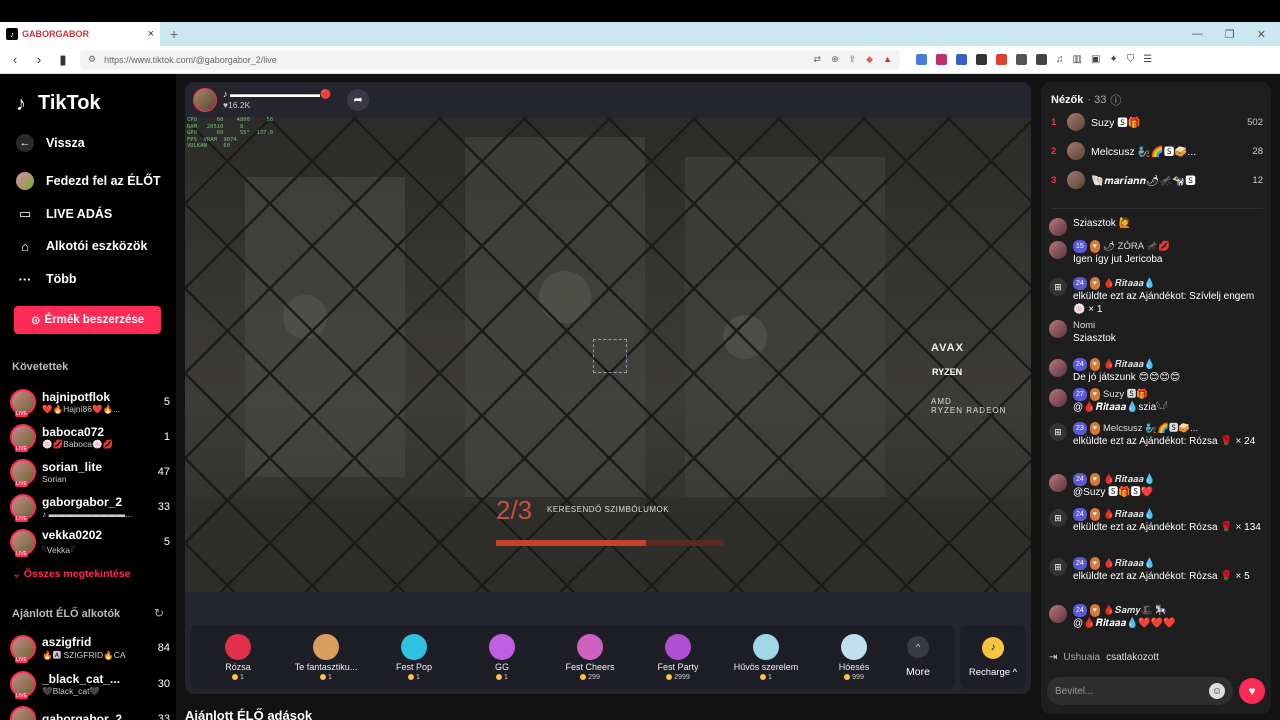 The height and width of the screenshot is (720, 1280). What do you see at coordinates (1156, 226) in the screenshot?
I see `chat-message: Sziasztok 🙋` at bounding box center [1156, 226].